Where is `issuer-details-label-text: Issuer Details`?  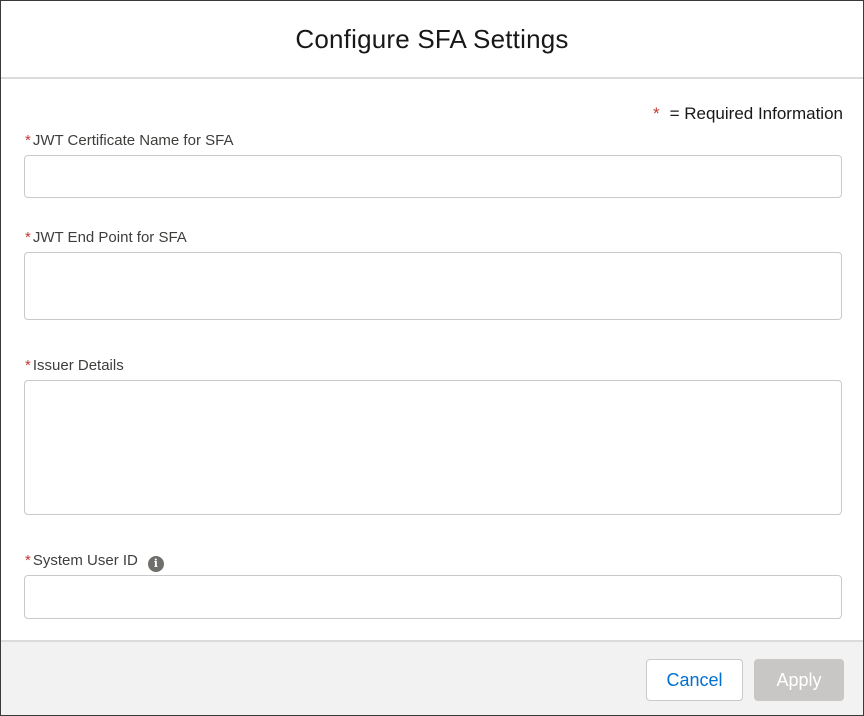 issuer-details-label-text: Issuer Details is located at coordinates (78, 365).